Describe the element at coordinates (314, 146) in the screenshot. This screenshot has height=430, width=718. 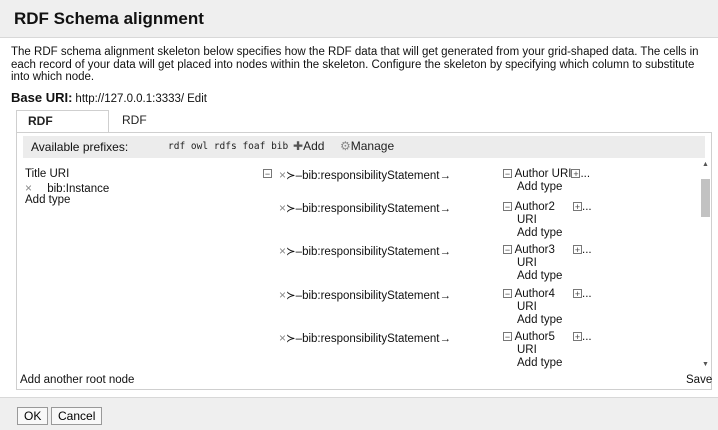
I see `add-prefix-label: Add` at that location.